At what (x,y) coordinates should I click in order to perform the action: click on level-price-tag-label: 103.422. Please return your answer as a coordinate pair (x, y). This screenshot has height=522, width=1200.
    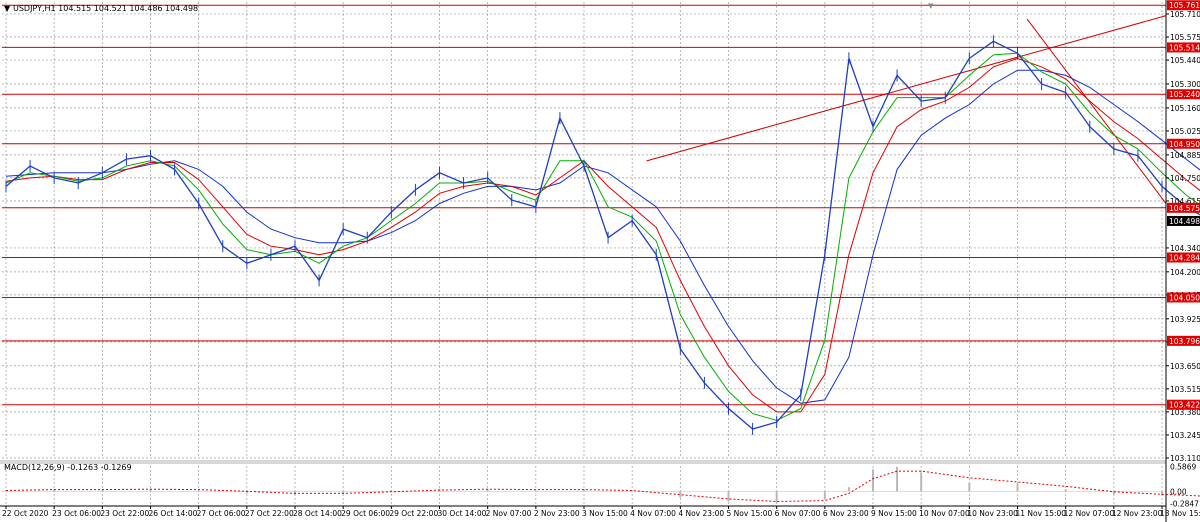
    Looking at the image, I should click on (1184, 405).